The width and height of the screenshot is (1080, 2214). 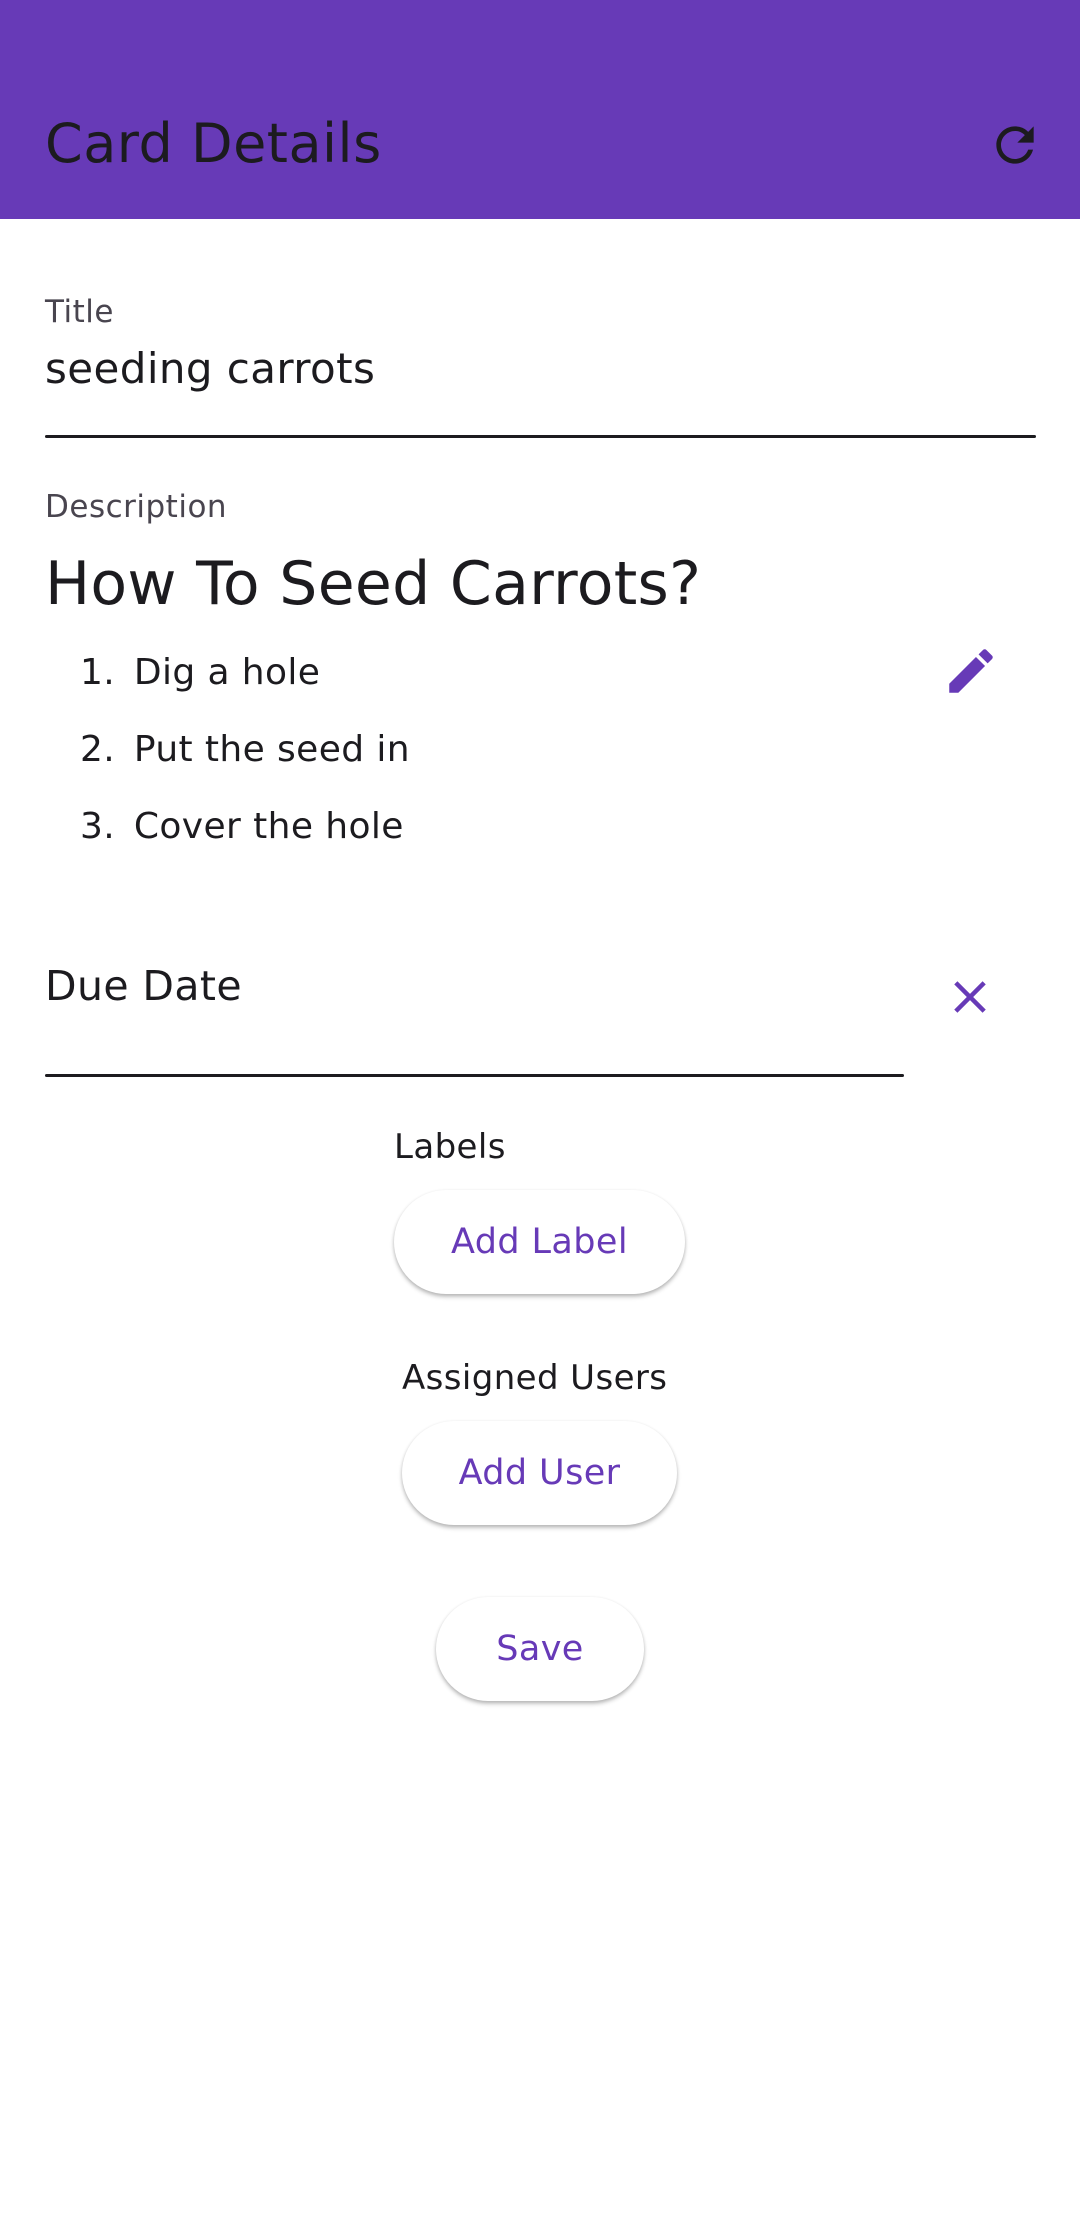 What do you see at coordinates (210, 368) in the screenshot?
I see `title-input: seeding carrots` at bounding box center [210, 368].